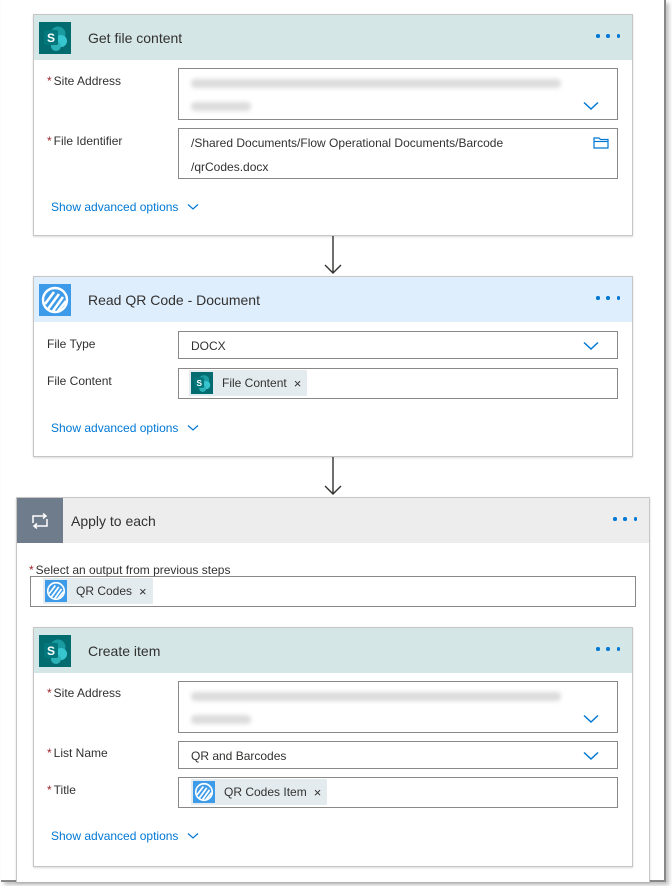  What do you see at coordinates (124, 650) in the screenshot?
I see `create-item-title: Create item` at bounding box center [124, 650].